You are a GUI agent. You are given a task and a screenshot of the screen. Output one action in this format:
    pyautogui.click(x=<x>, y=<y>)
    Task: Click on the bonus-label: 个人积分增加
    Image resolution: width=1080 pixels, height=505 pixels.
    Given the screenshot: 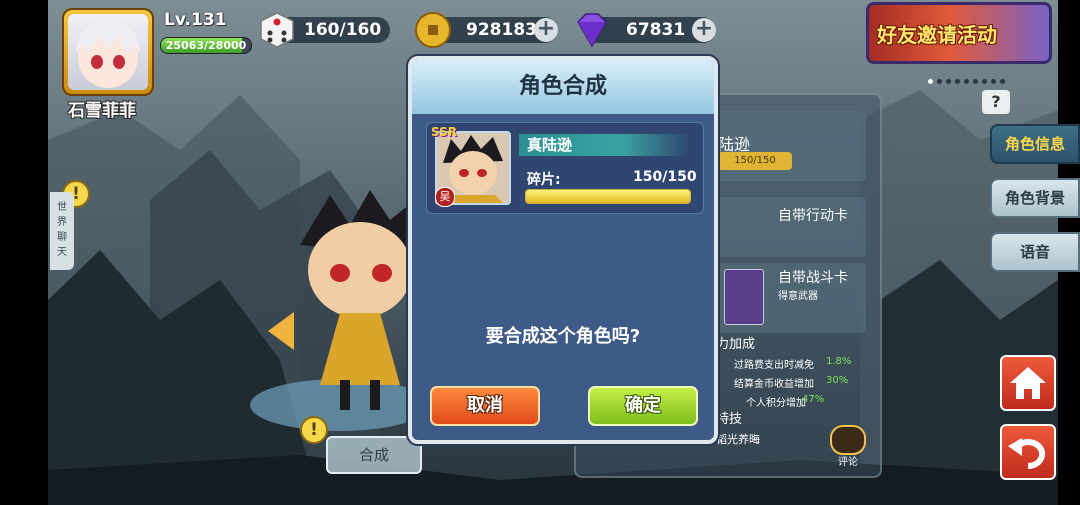 What is the action you would take?
    pyautogui.click(x=776, y=403)
    